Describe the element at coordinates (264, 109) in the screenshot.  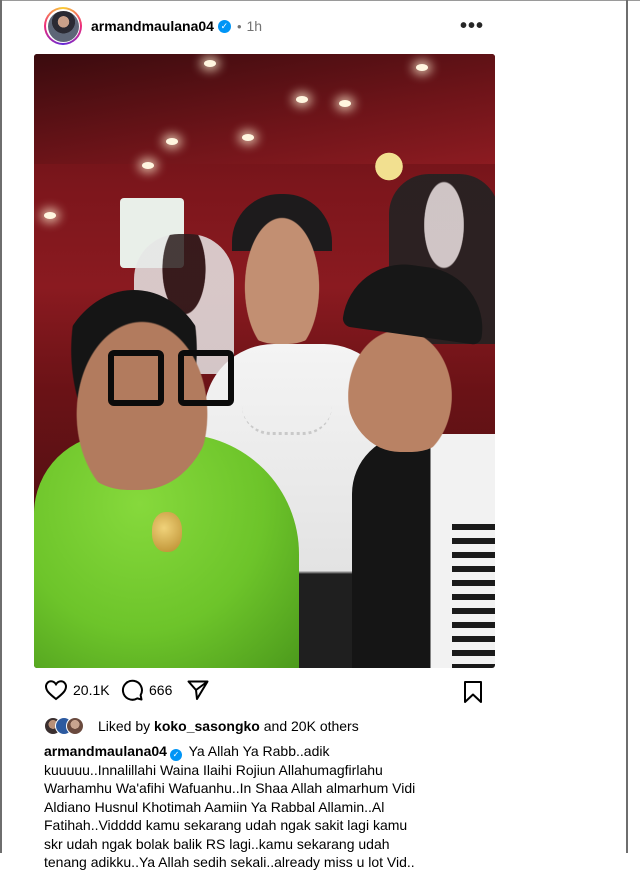
I see `photo-ceiling` at that location.